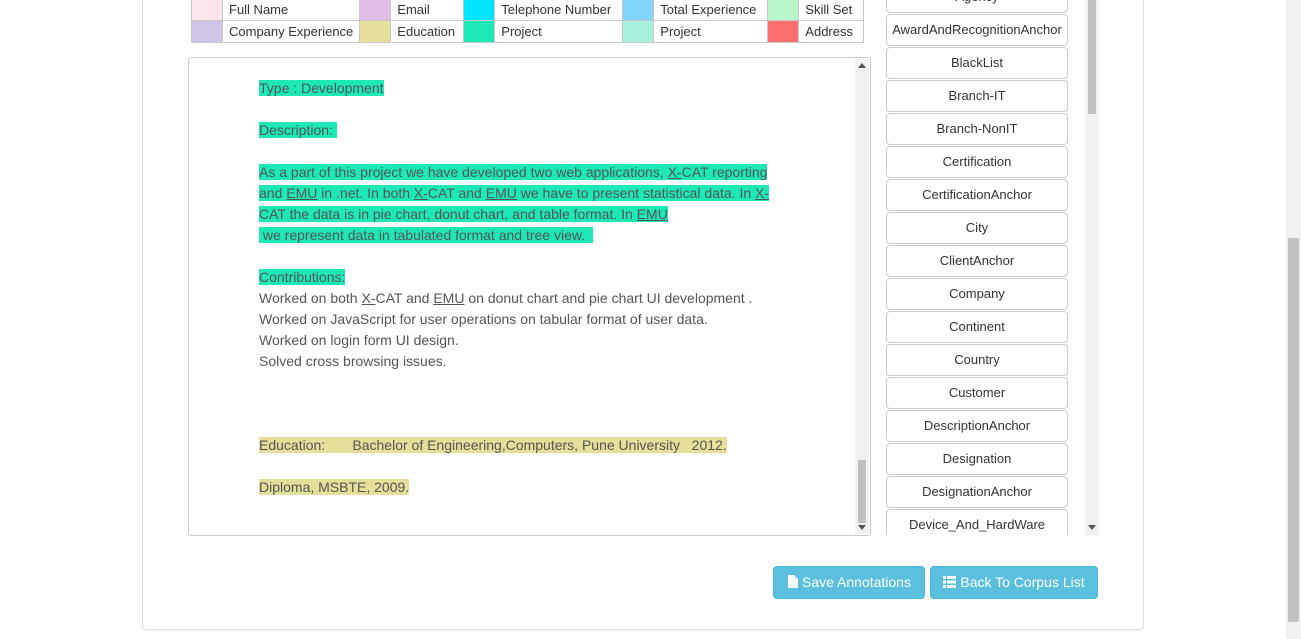  I want to click on entity-list-scrollbar, so click(1092, 267).